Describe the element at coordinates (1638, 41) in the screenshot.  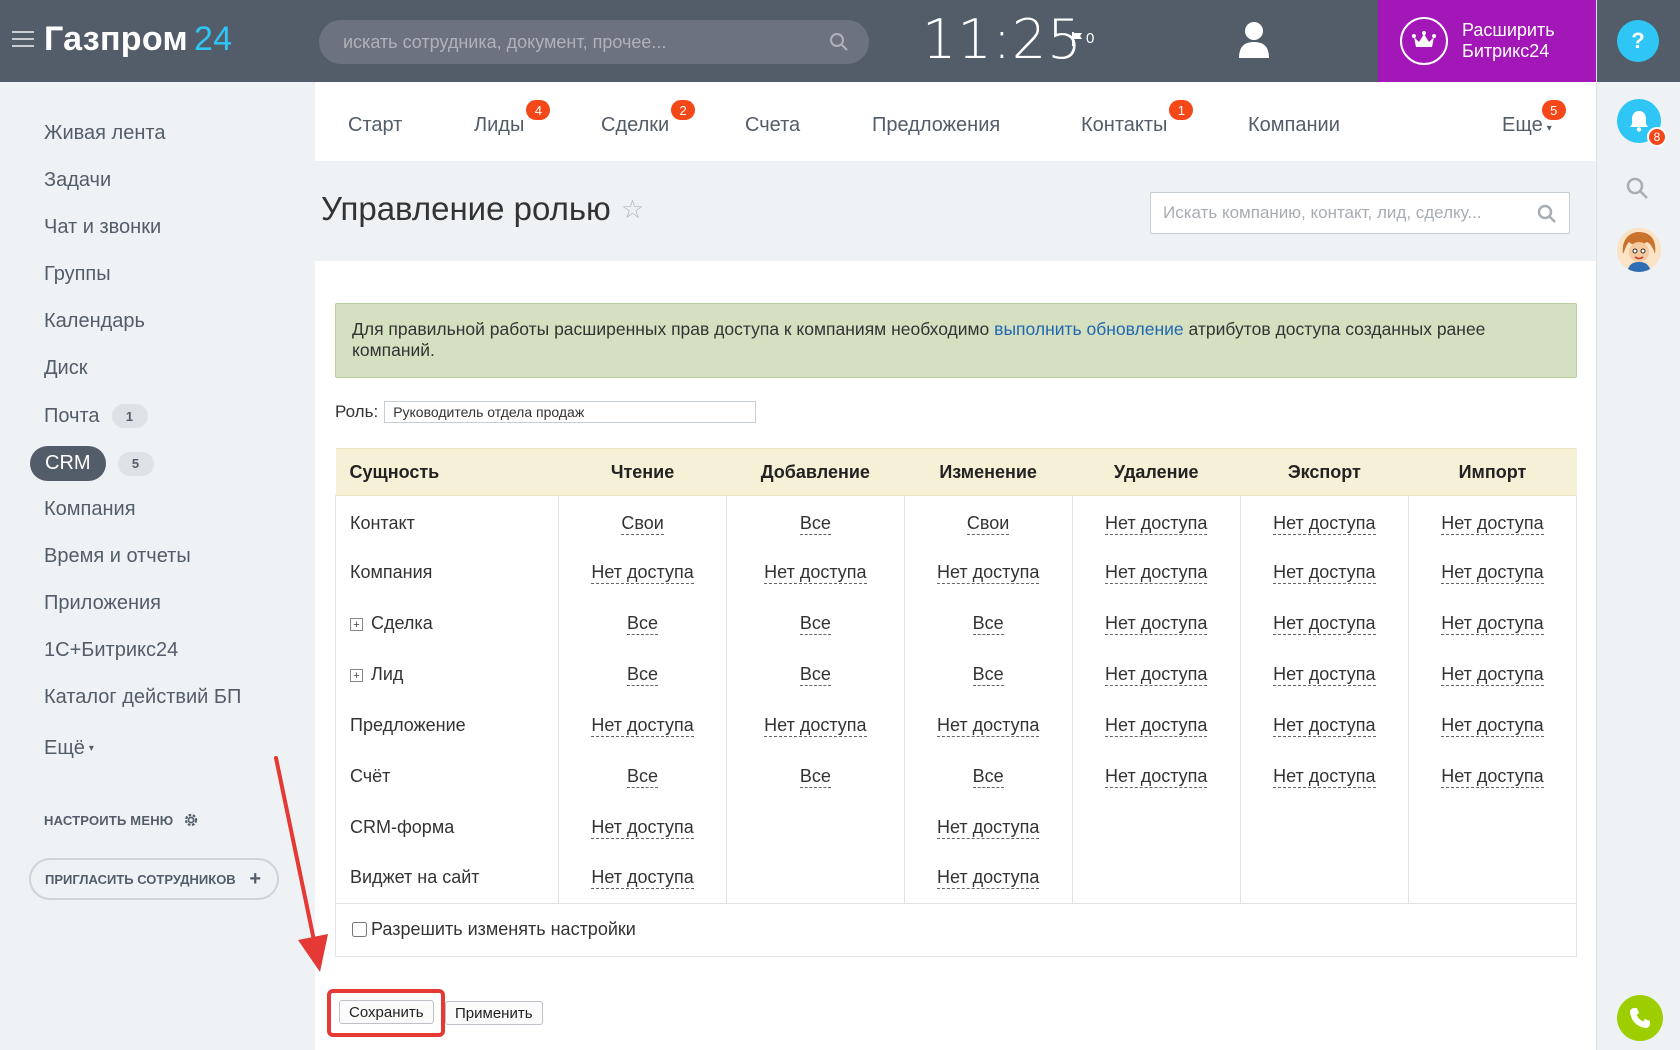
I see `help-button: ?` at that location.